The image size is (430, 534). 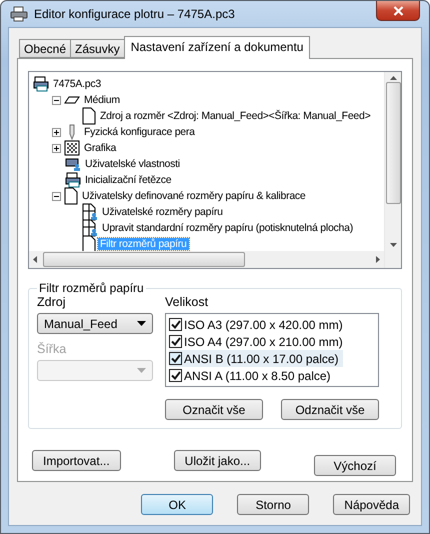 What do you see at coordinates (227, 228) in the screenshot?
I see `tree-item: Upravit standardní rozměry papíru (potisknutelná plocha)` at bounding box center [227, 228].